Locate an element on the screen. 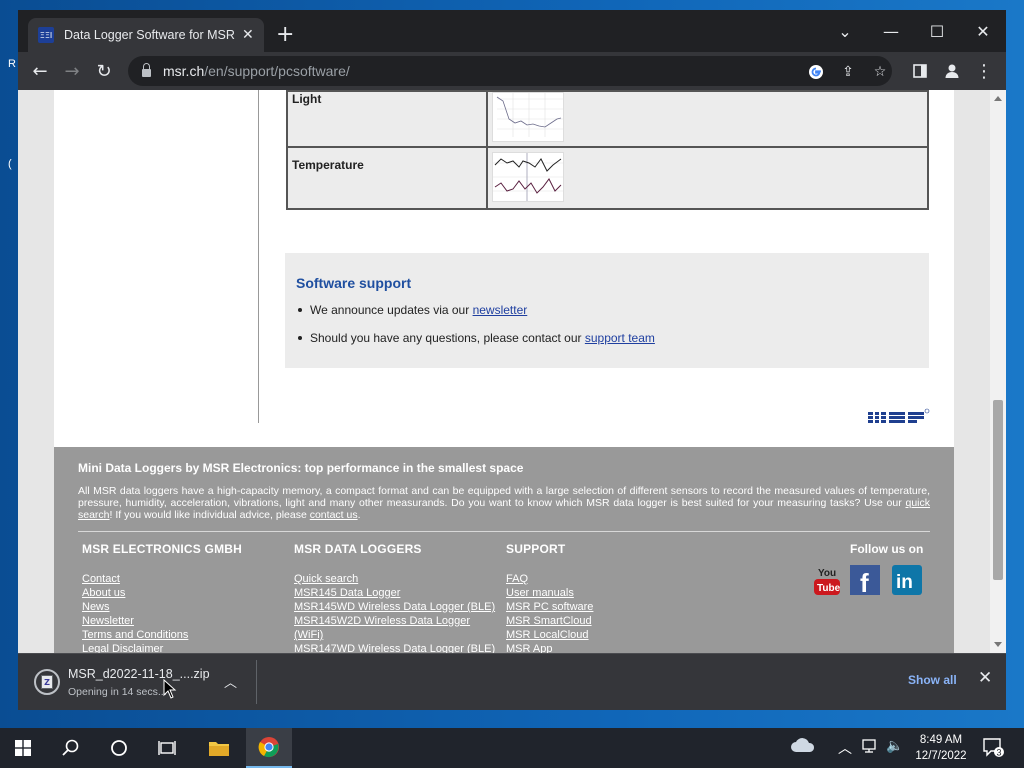 The height and width of the screenshot is (768, 1024). footer-link-localcloud: MSR LocalCloud is located at coordinates (549, 635).